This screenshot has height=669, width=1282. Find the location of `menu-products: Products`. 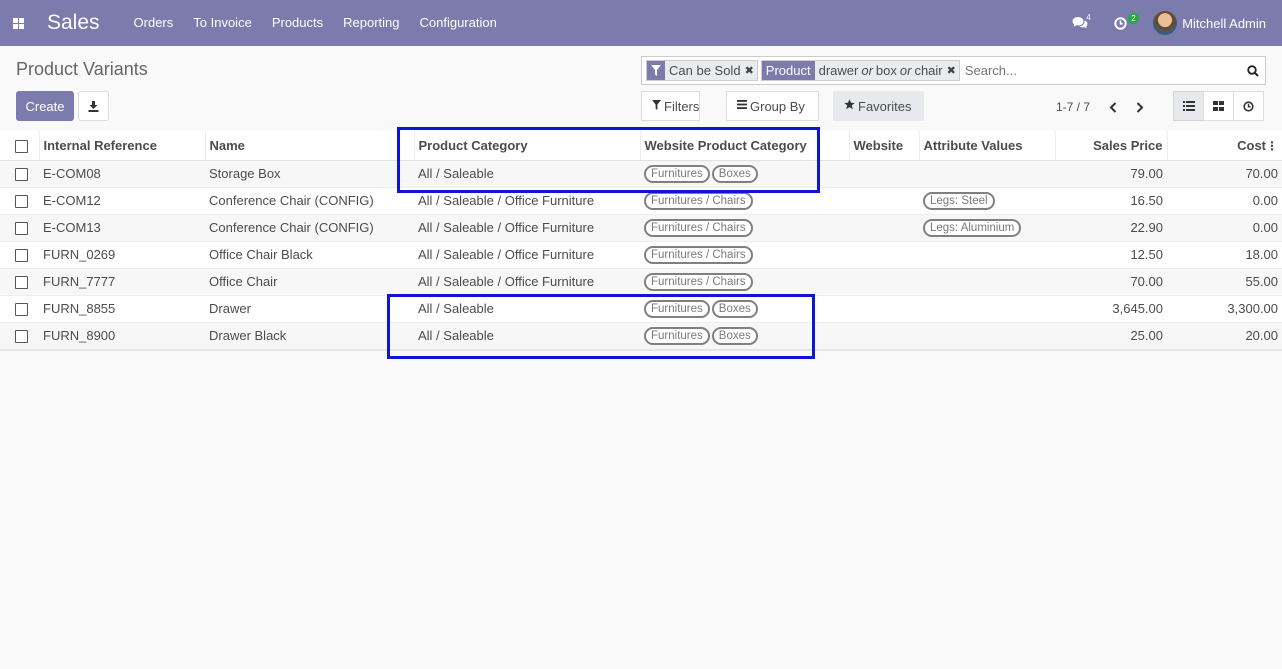

menu-products: Products is located at coordinates (297, 23).